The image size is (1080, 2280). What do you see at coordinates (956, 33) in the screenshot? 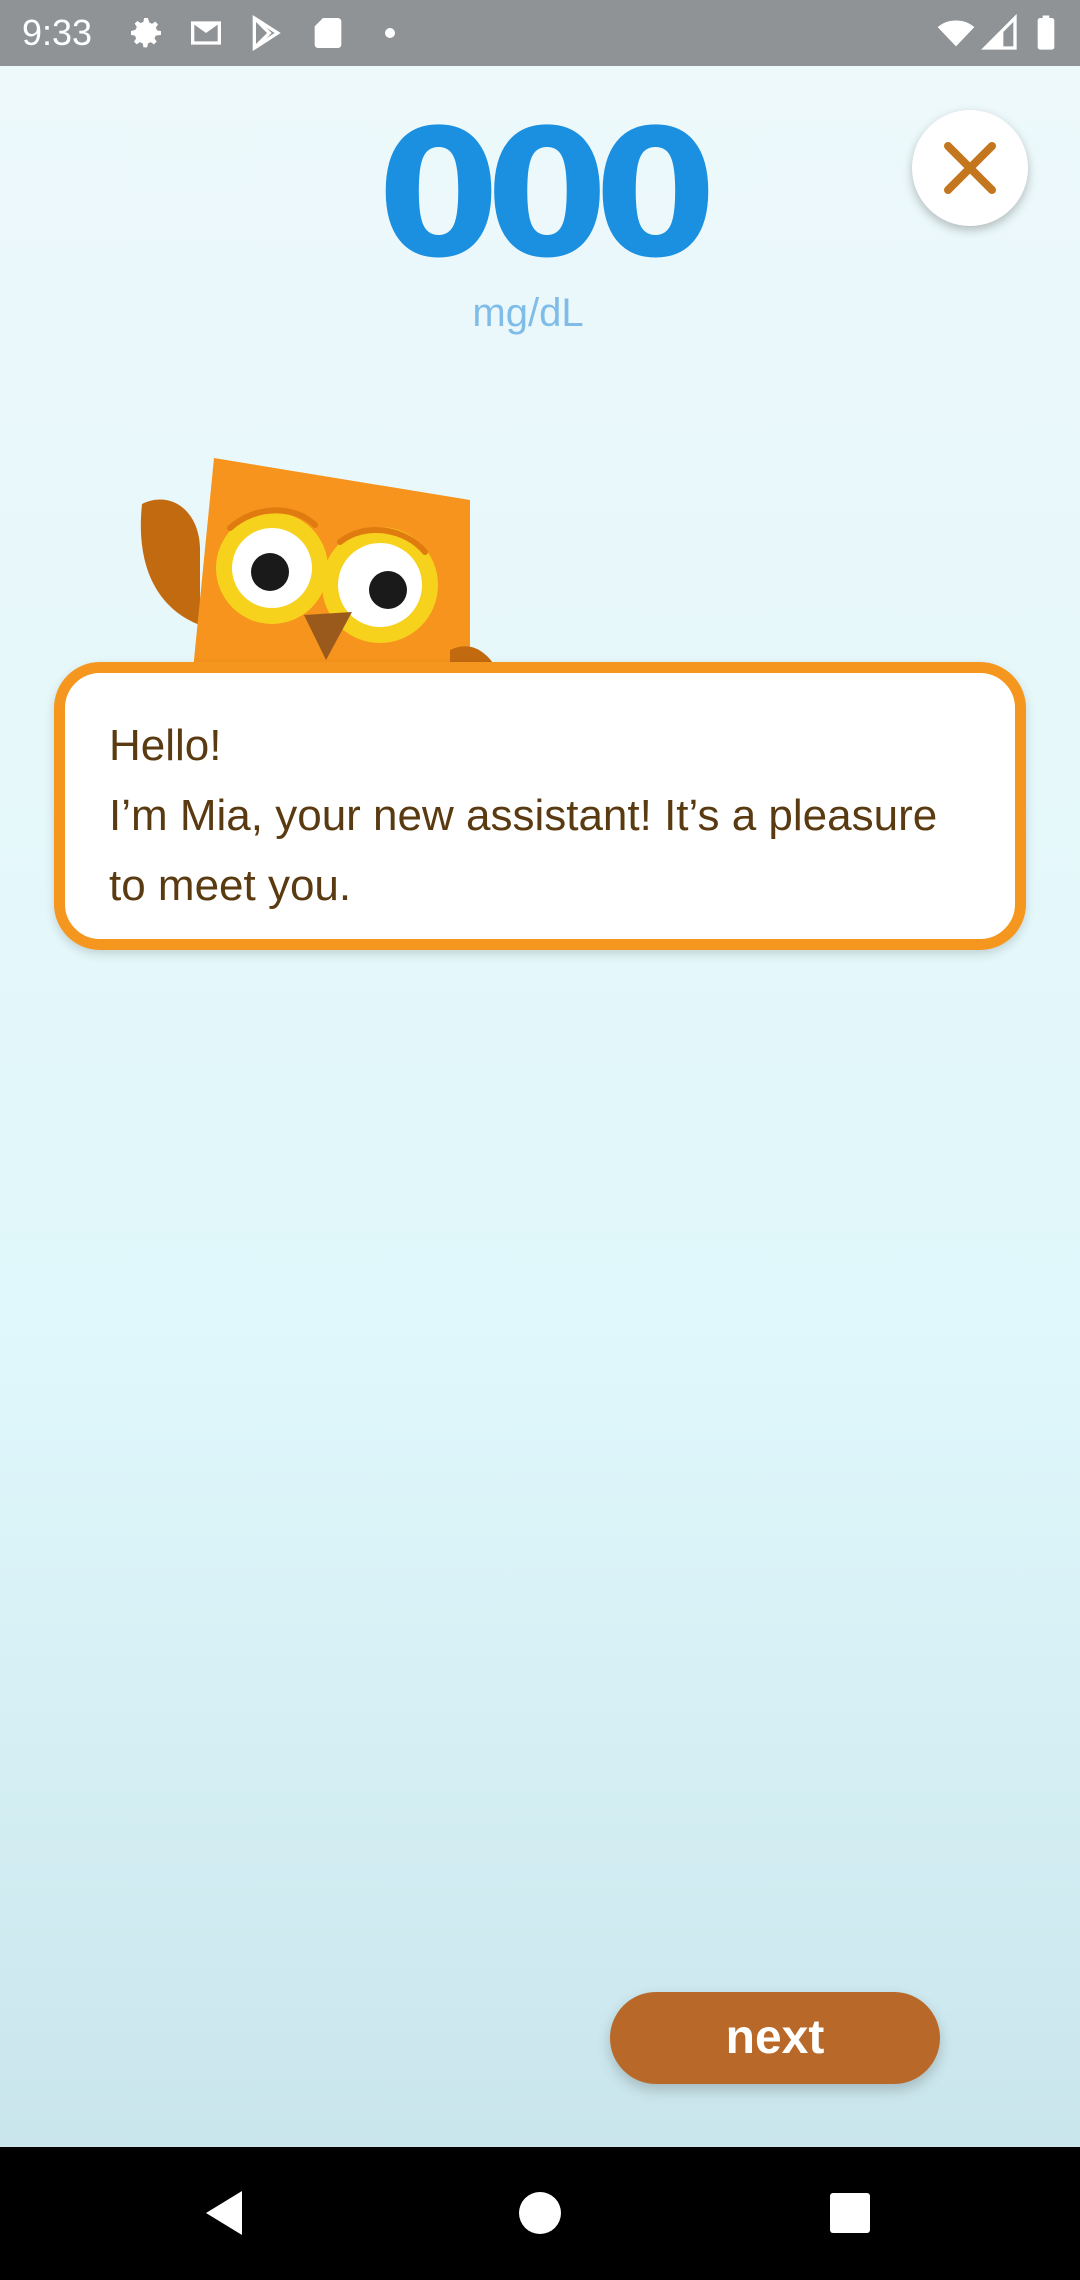
I see `wifi-icon` at bounding box center [956, 33].